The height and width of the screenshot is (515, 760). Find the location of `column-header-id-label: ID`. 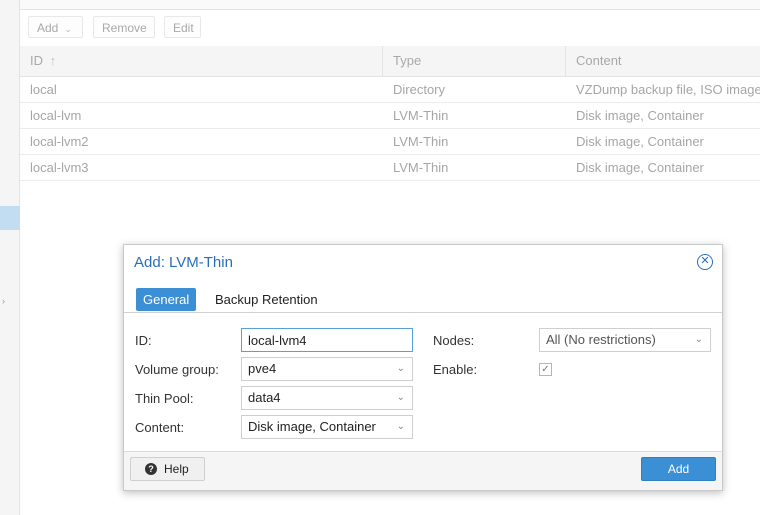

column-header-id-label: ID is located at coordinates (36, 60).